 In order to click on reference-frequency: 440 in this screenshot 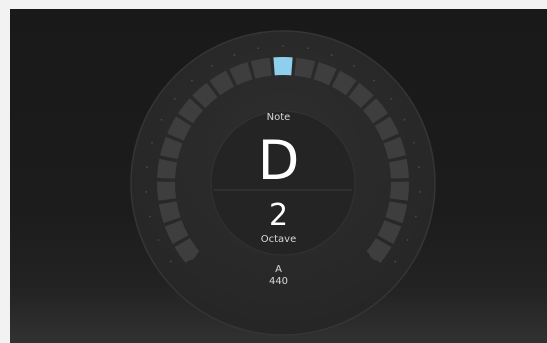, I will do `click(278, 281)`.